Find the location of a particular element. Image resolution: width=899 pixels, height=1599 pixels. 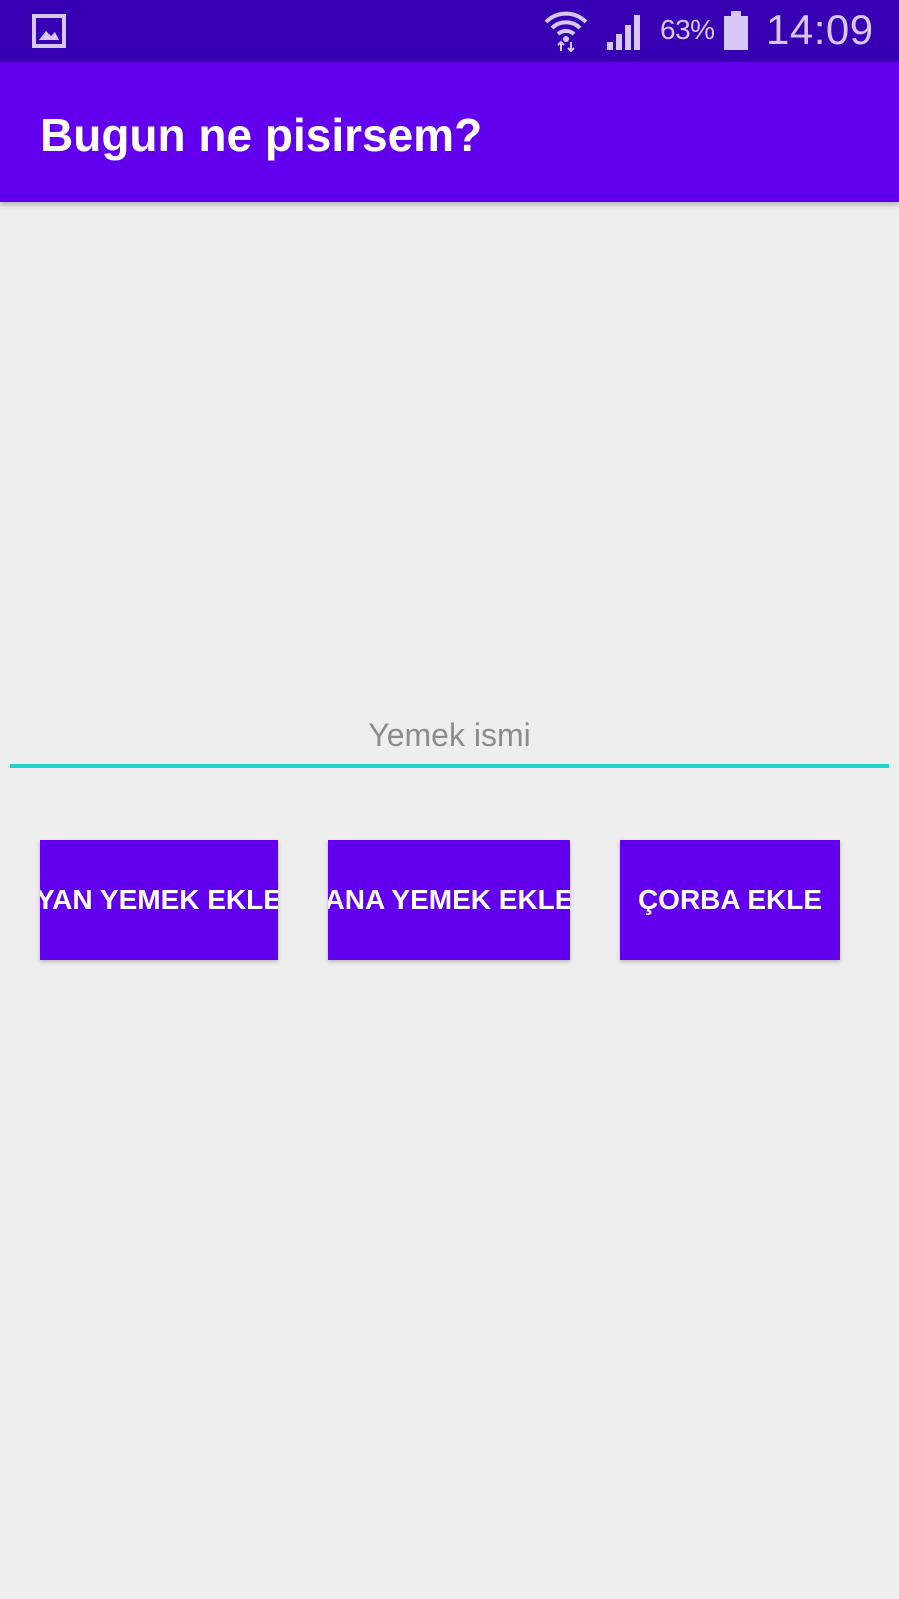

wifi-icon is located at coordinates (566, 32).